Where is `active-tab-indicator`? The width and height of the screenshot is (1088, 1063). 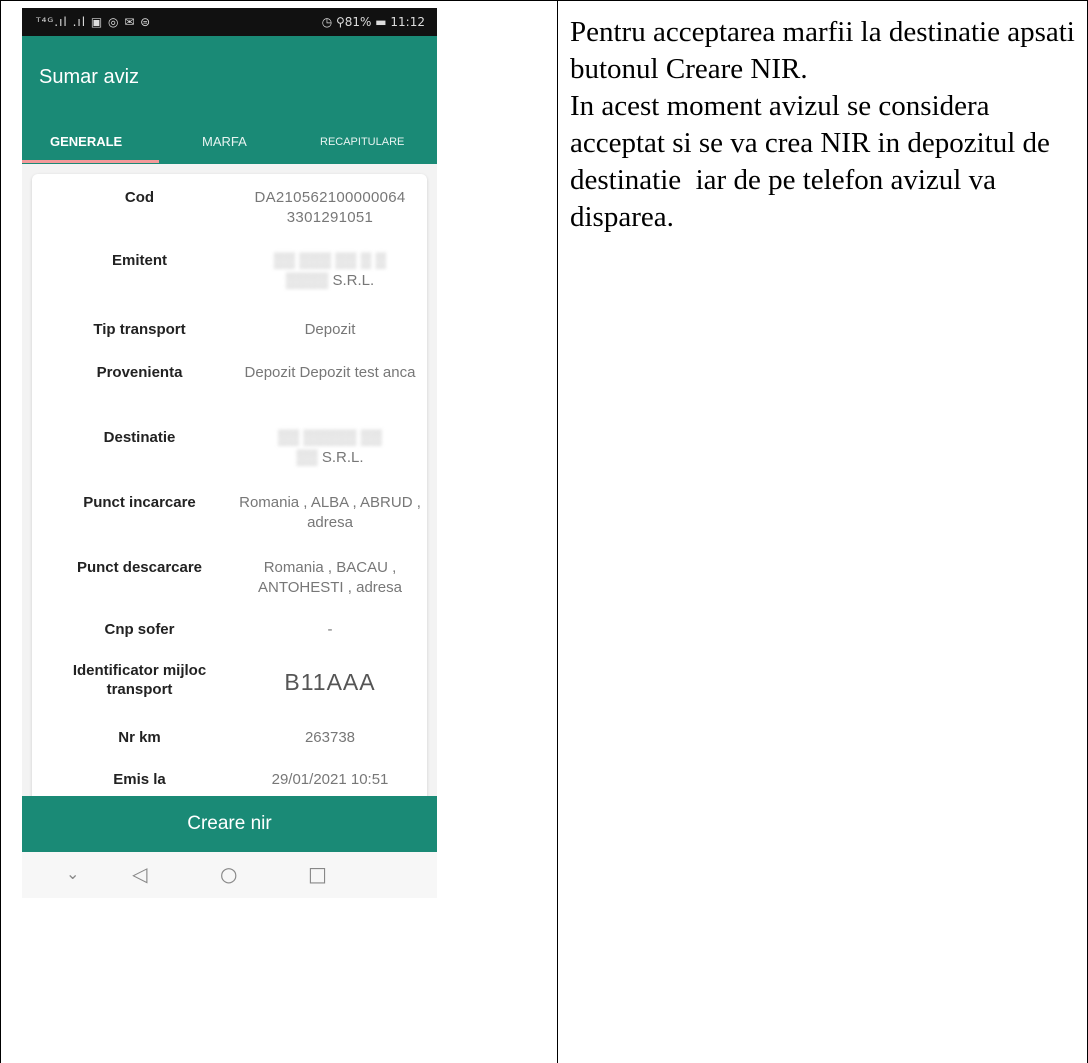
active-tab-indicator is located at coordinates (90, 161).